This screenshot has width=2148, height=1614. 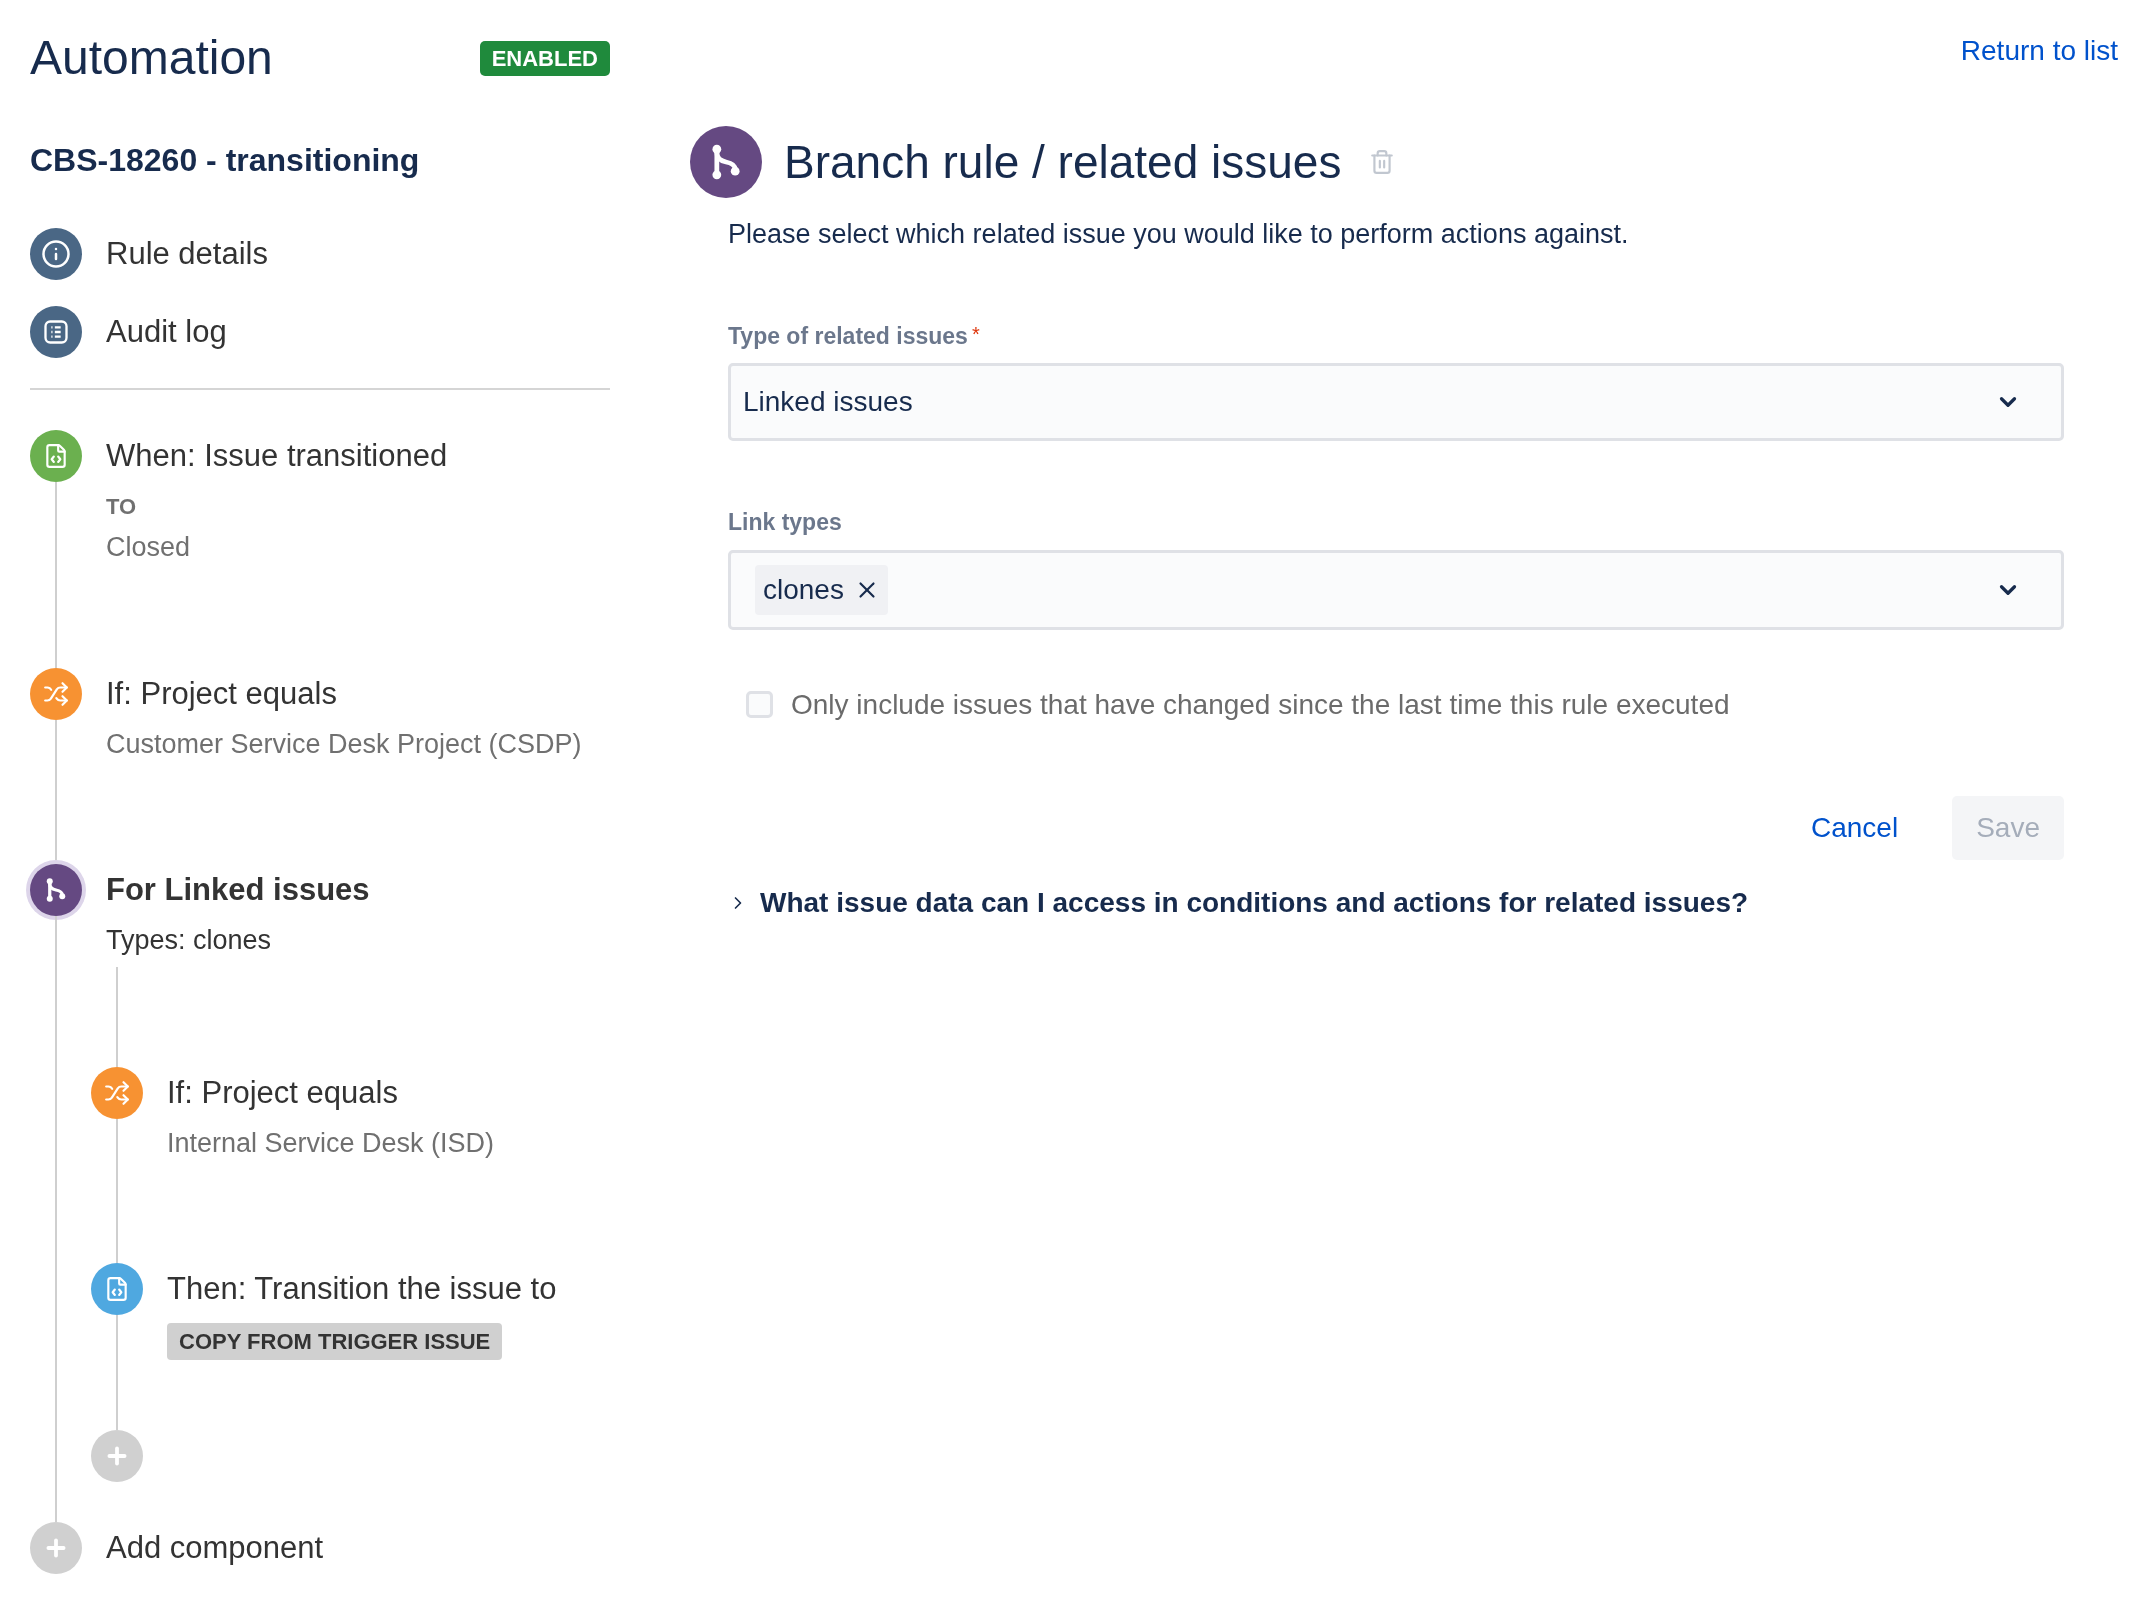 I want to click on return-to-list-link: Return to list, so click(x=2039, y=51).